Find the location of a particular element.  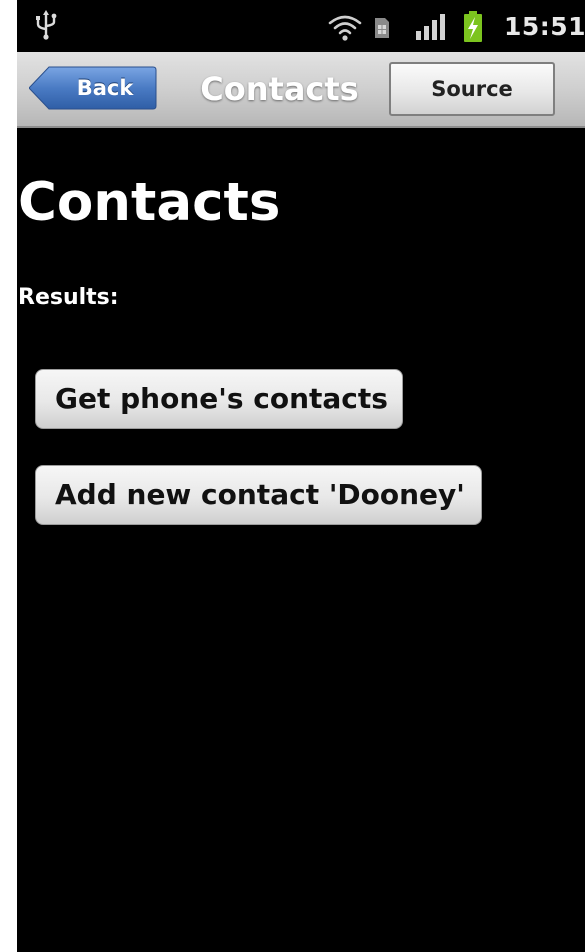

add-contact-button: Add new contact 'Dooney' is located at coordinates (258, 495).